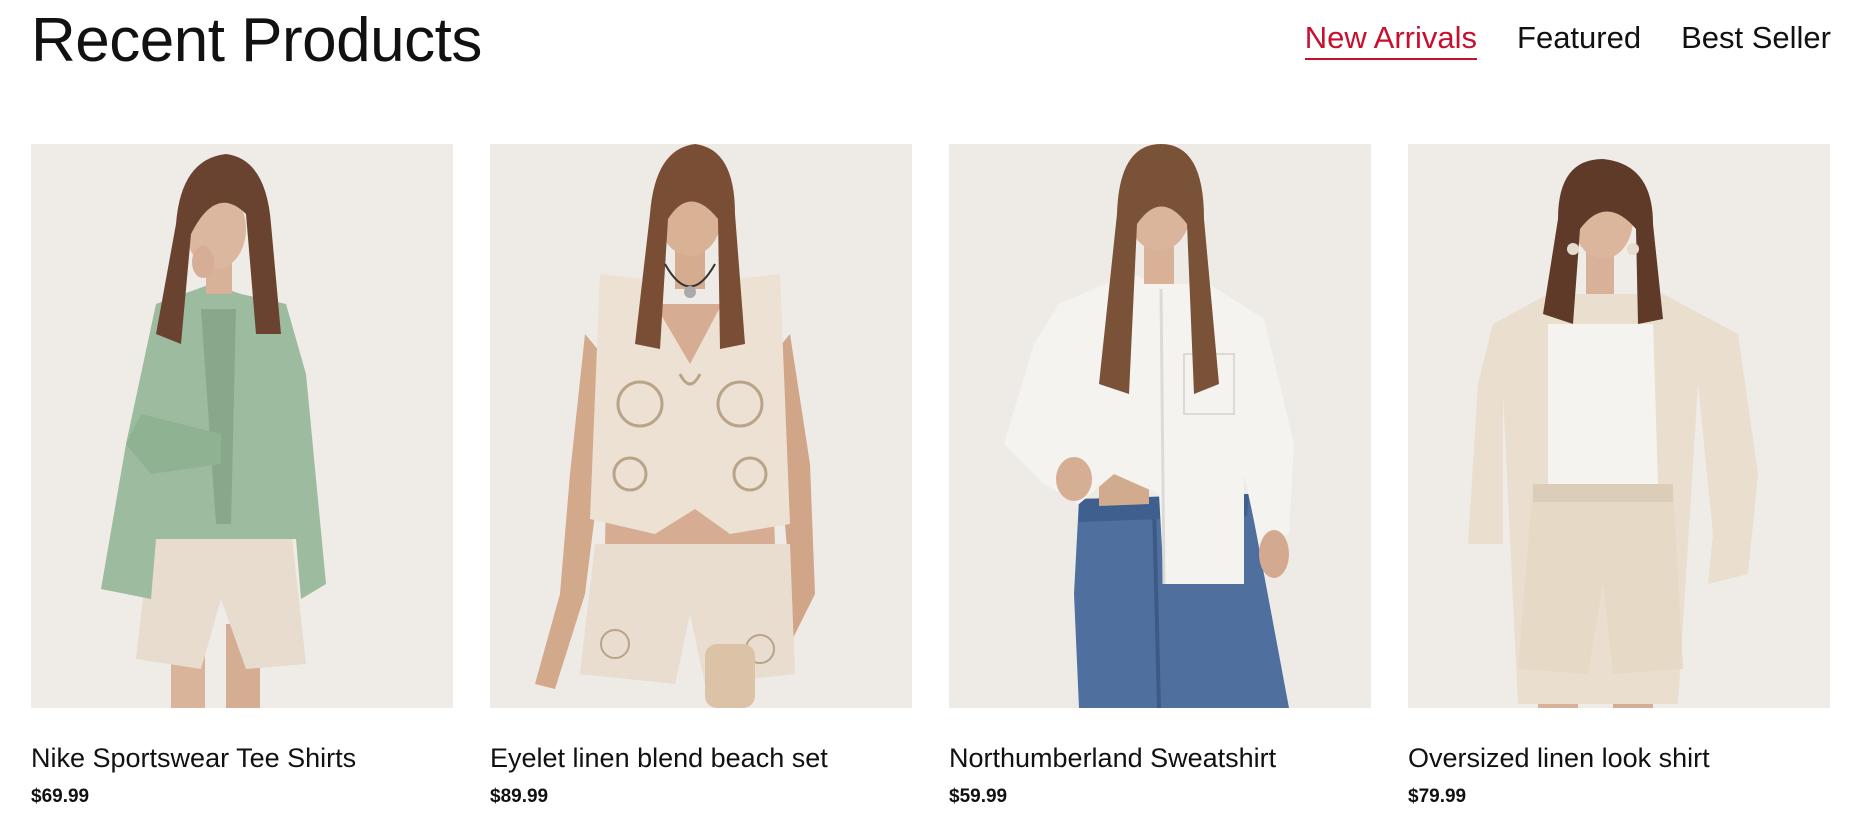 This screenshot has width=1862, height=839. I want to click on tab-new-arrivals: New Arrivals, so click(1391, 40).